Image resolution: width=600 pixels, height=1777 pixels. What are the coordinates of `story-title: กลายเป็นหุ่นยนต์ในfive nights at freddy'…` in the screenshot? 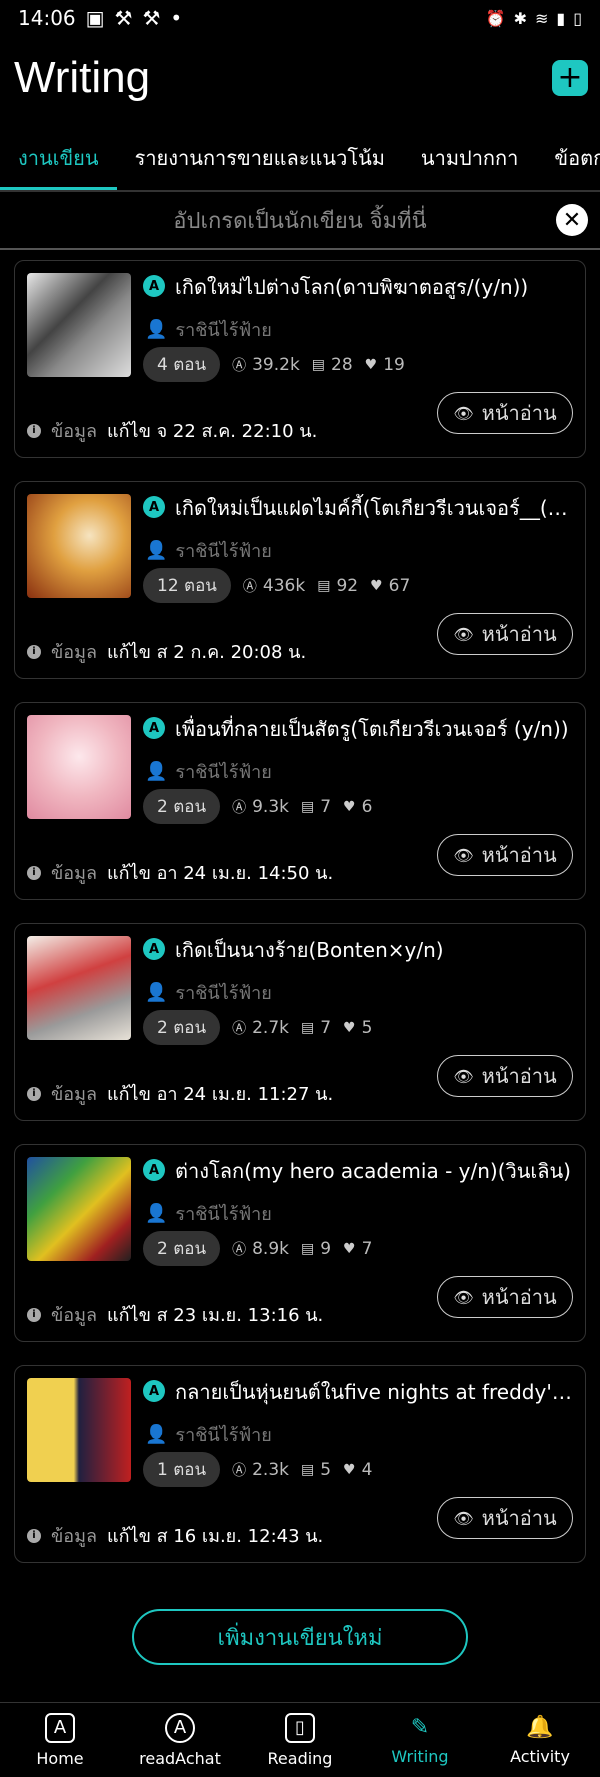 It's located at (375, 1392).